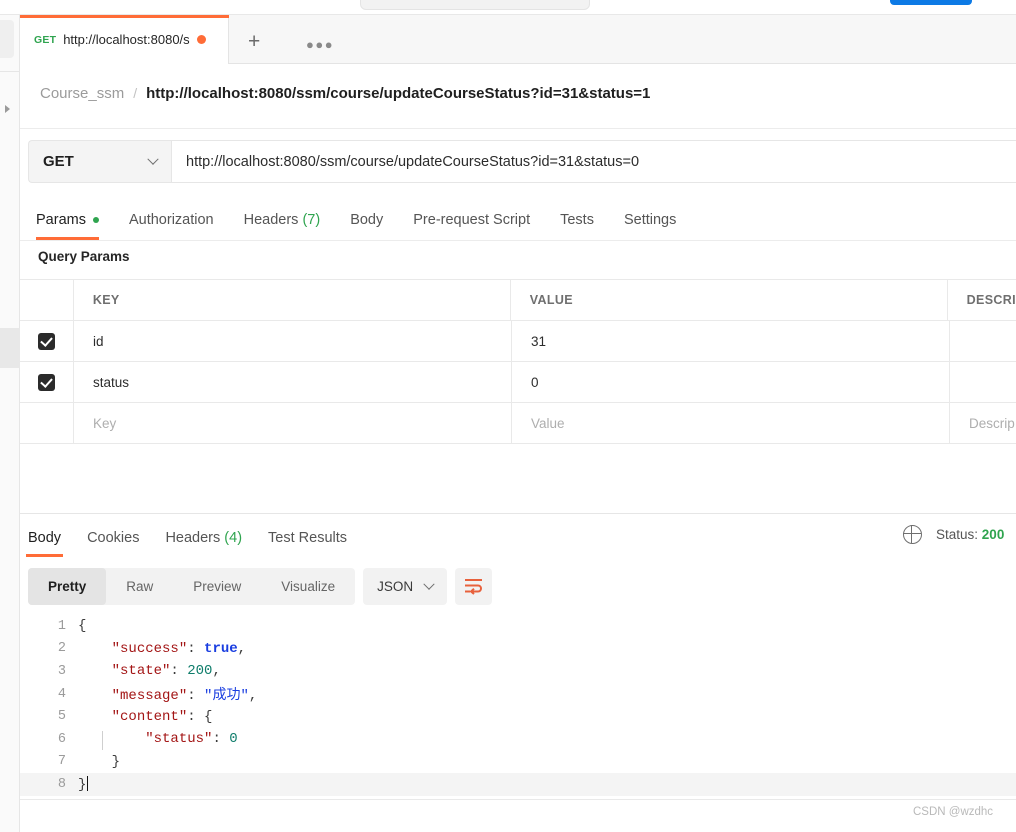  I want to click on response-divider, so click(518, 513).